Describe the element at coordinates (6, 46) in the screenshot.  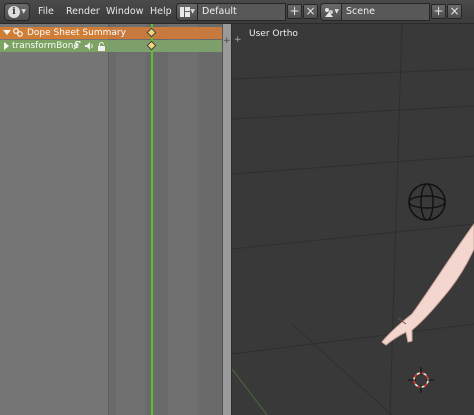
I see `expand-triangle-icon` at that location.